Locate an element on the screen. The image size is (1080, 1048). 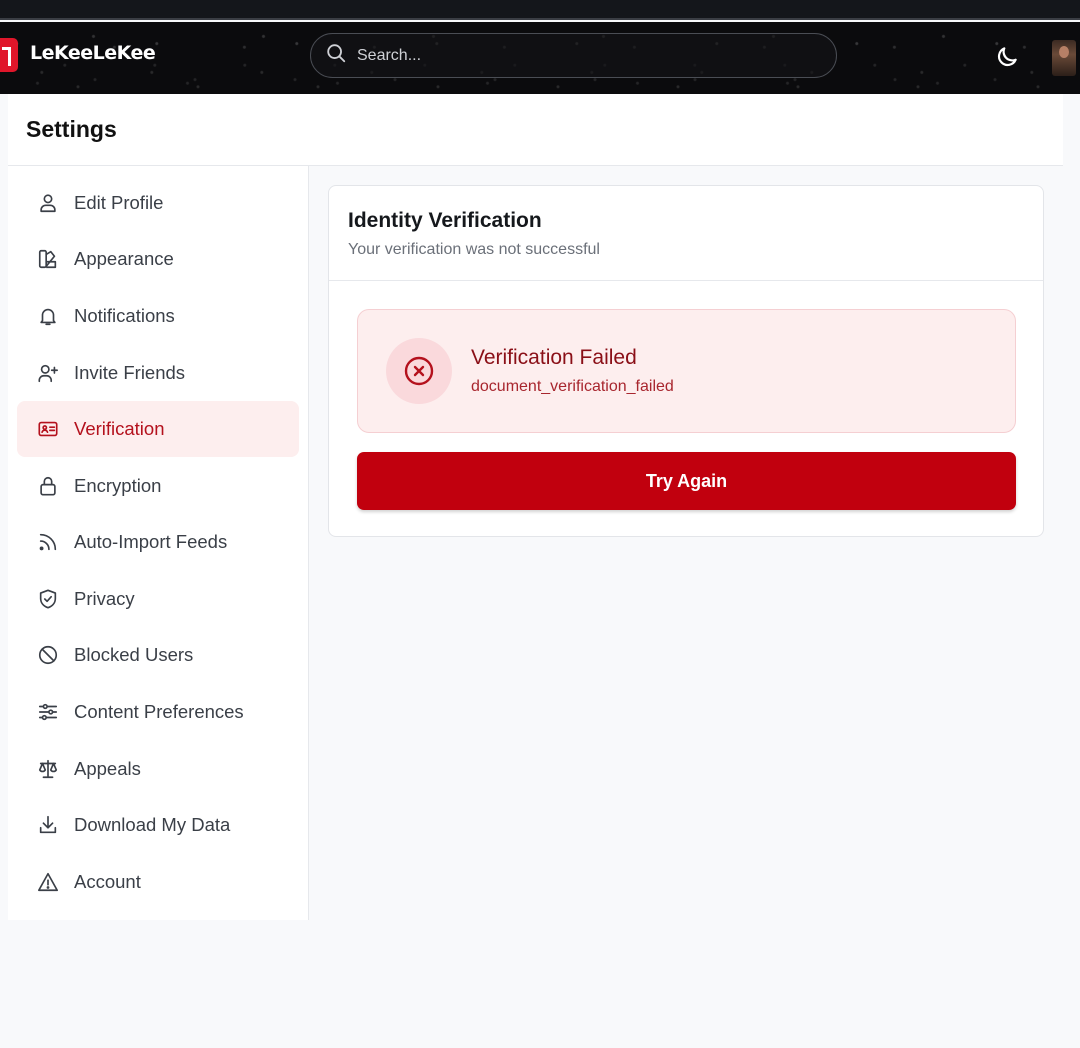
sidebar-item-download-my-data: Download My Data is located at coordinates (158, 825).